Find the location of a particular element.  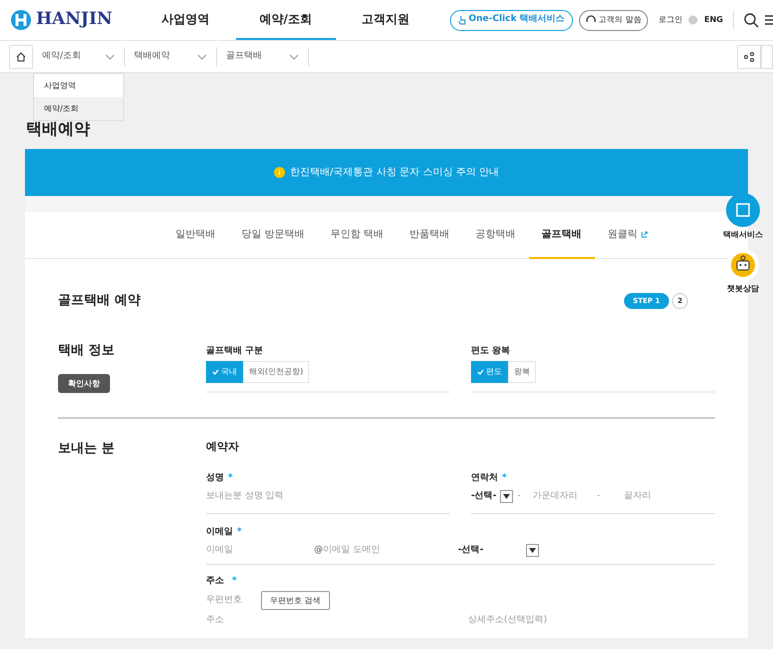

tab: 공항택배 is located at coordinates (495, 235).